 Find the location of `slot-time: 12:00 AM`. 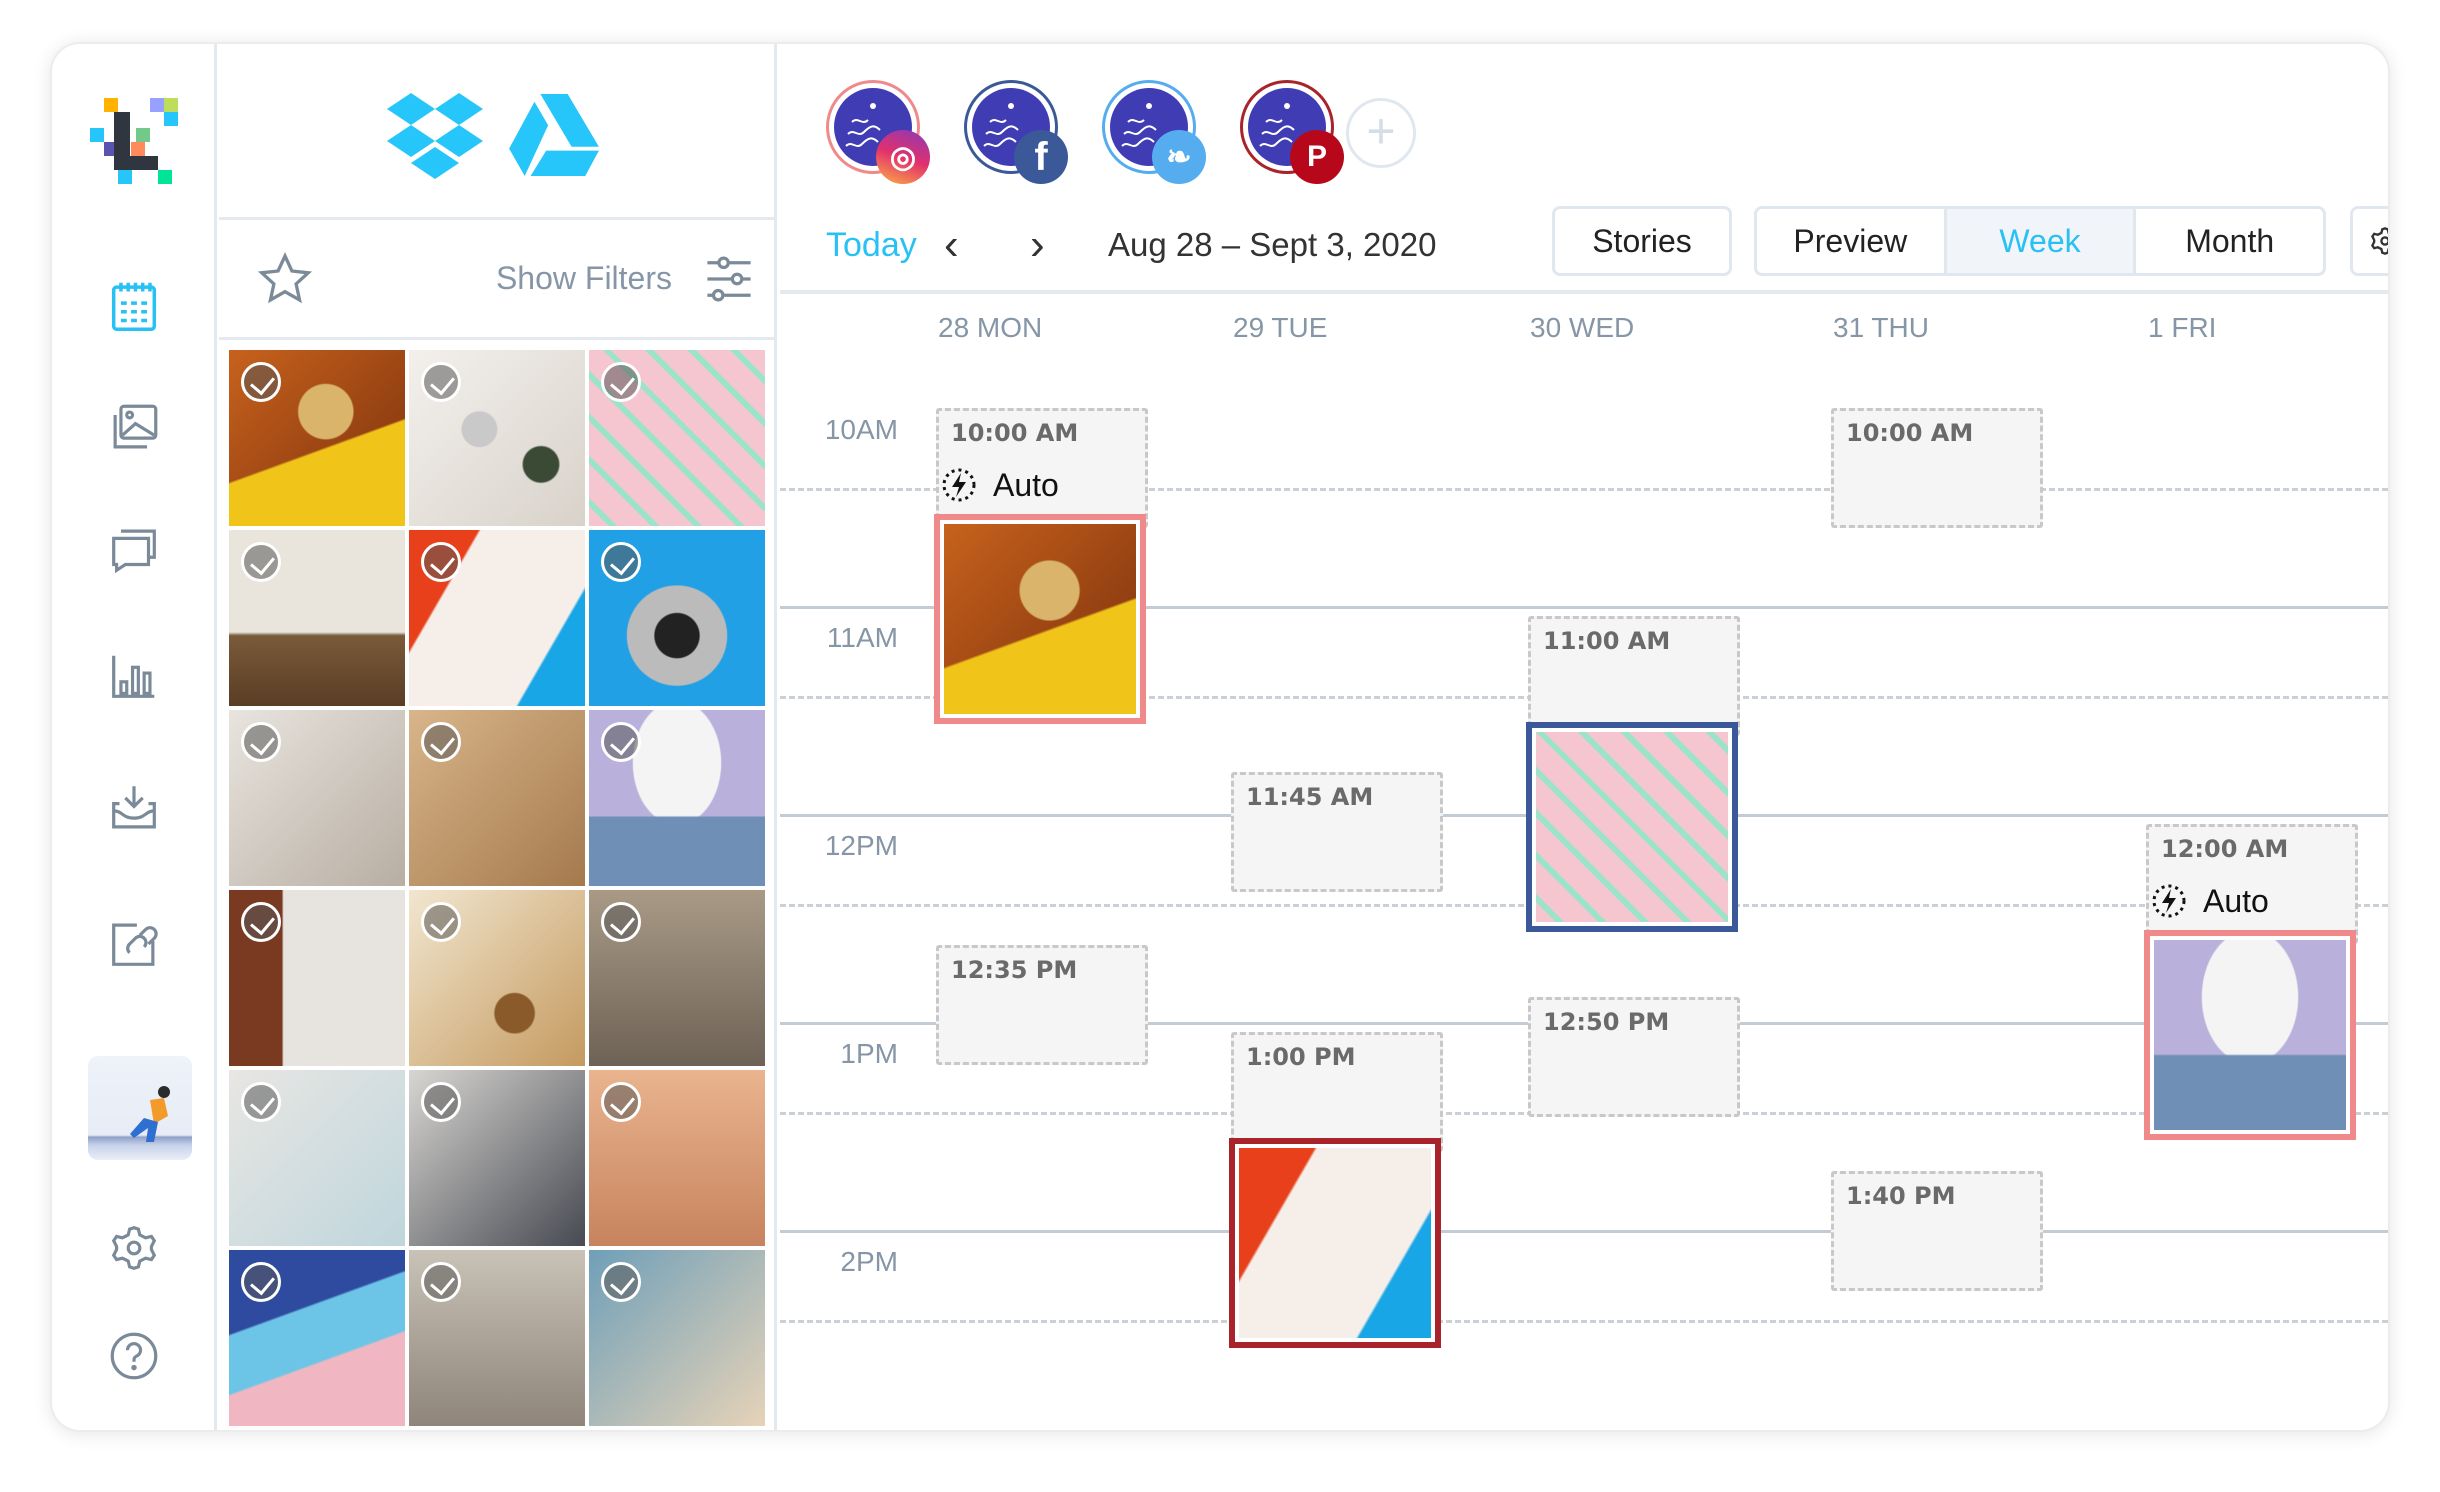

slot-time: 12:00 AM is located at coordinates (2225, 849).